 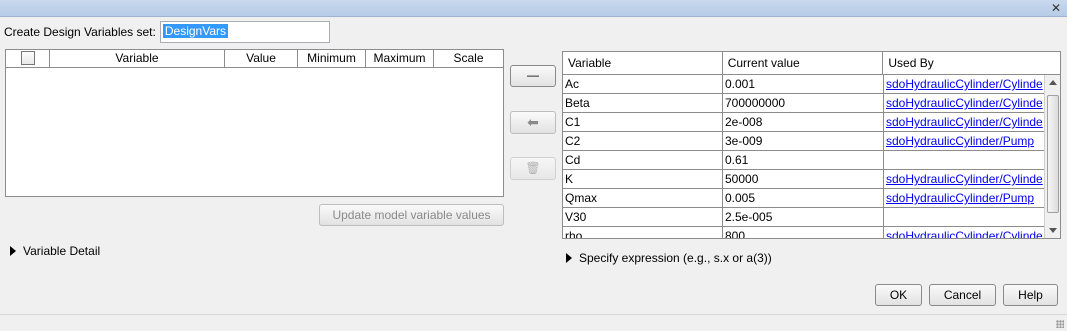 I want to click on select-all-cell, so click(x=28, y=58).